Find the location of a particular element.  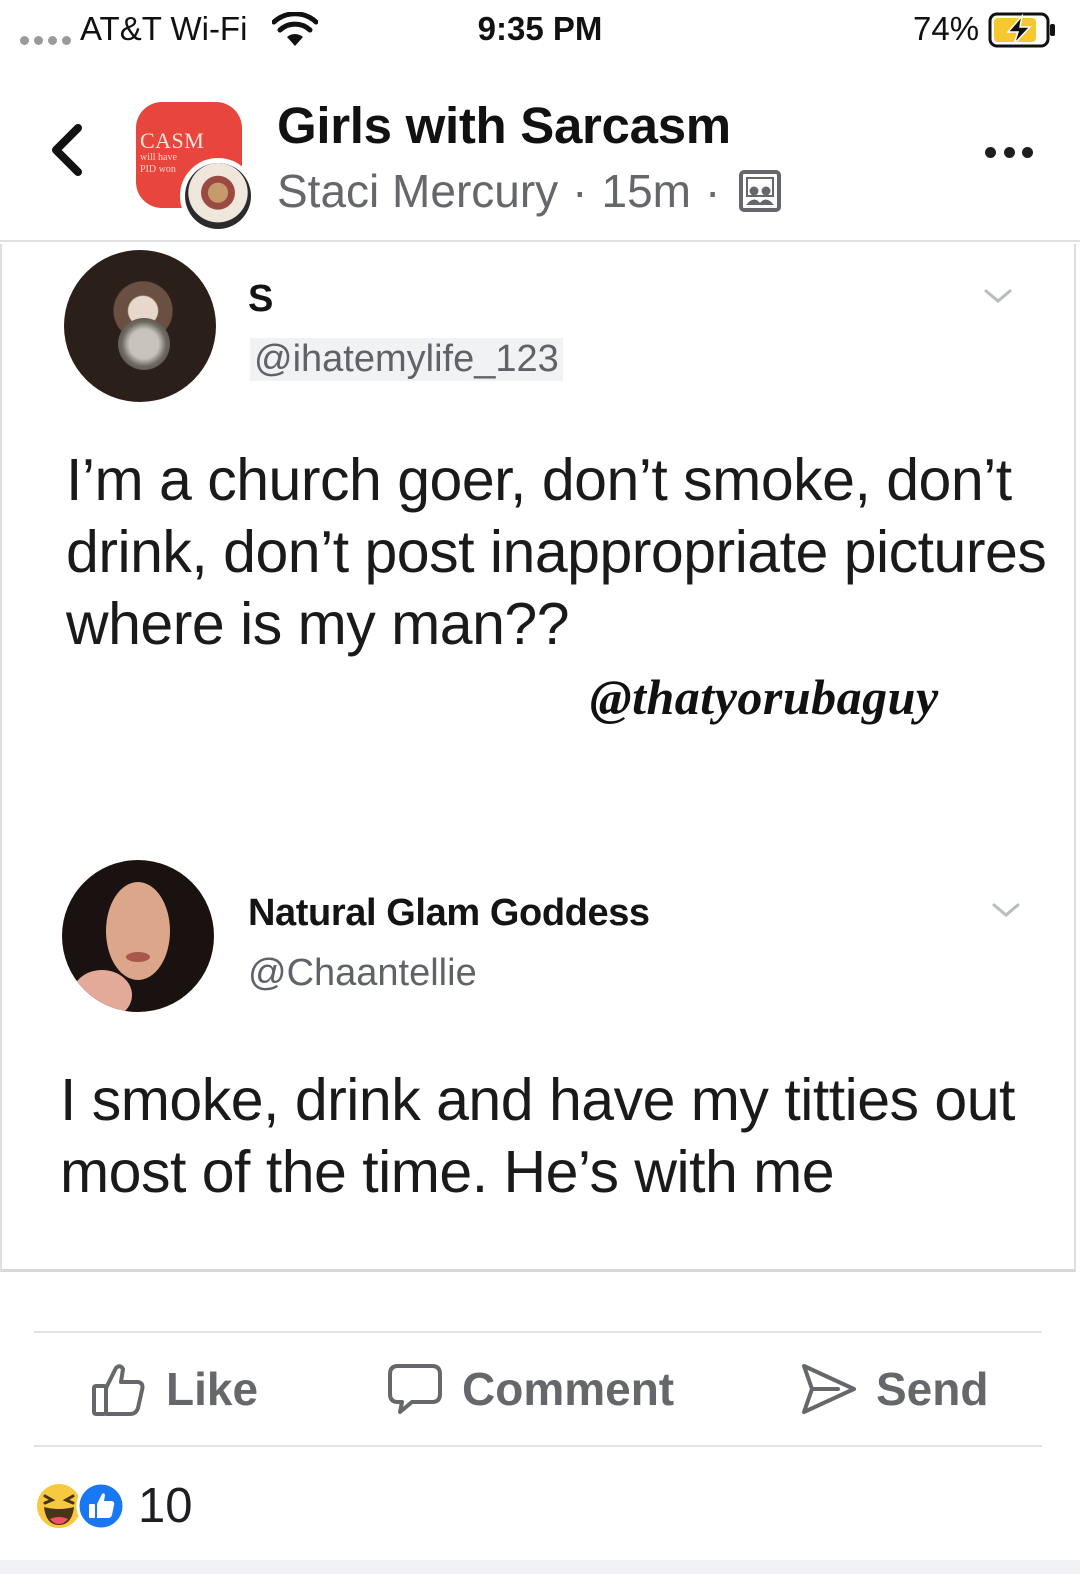

tweet-handle: @ihatemylife_123 is located at coordinates (406, 359).